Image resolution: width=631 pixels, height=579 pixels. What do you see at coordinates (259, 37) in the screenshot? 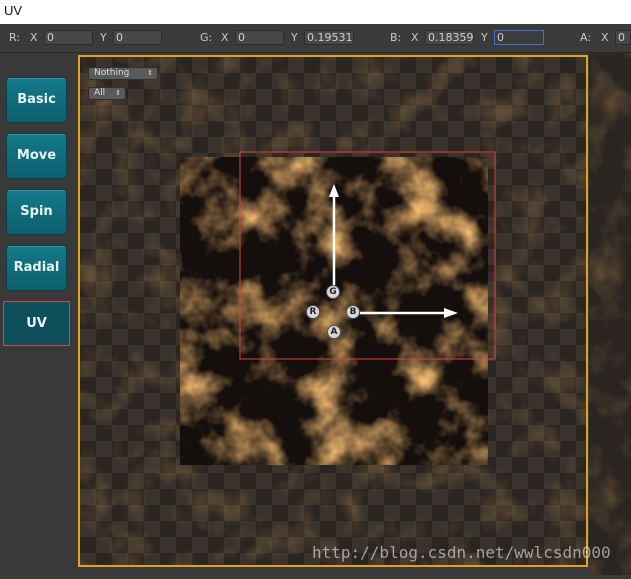
I see `g-x-field: 0` at bounding box center [259, 37].